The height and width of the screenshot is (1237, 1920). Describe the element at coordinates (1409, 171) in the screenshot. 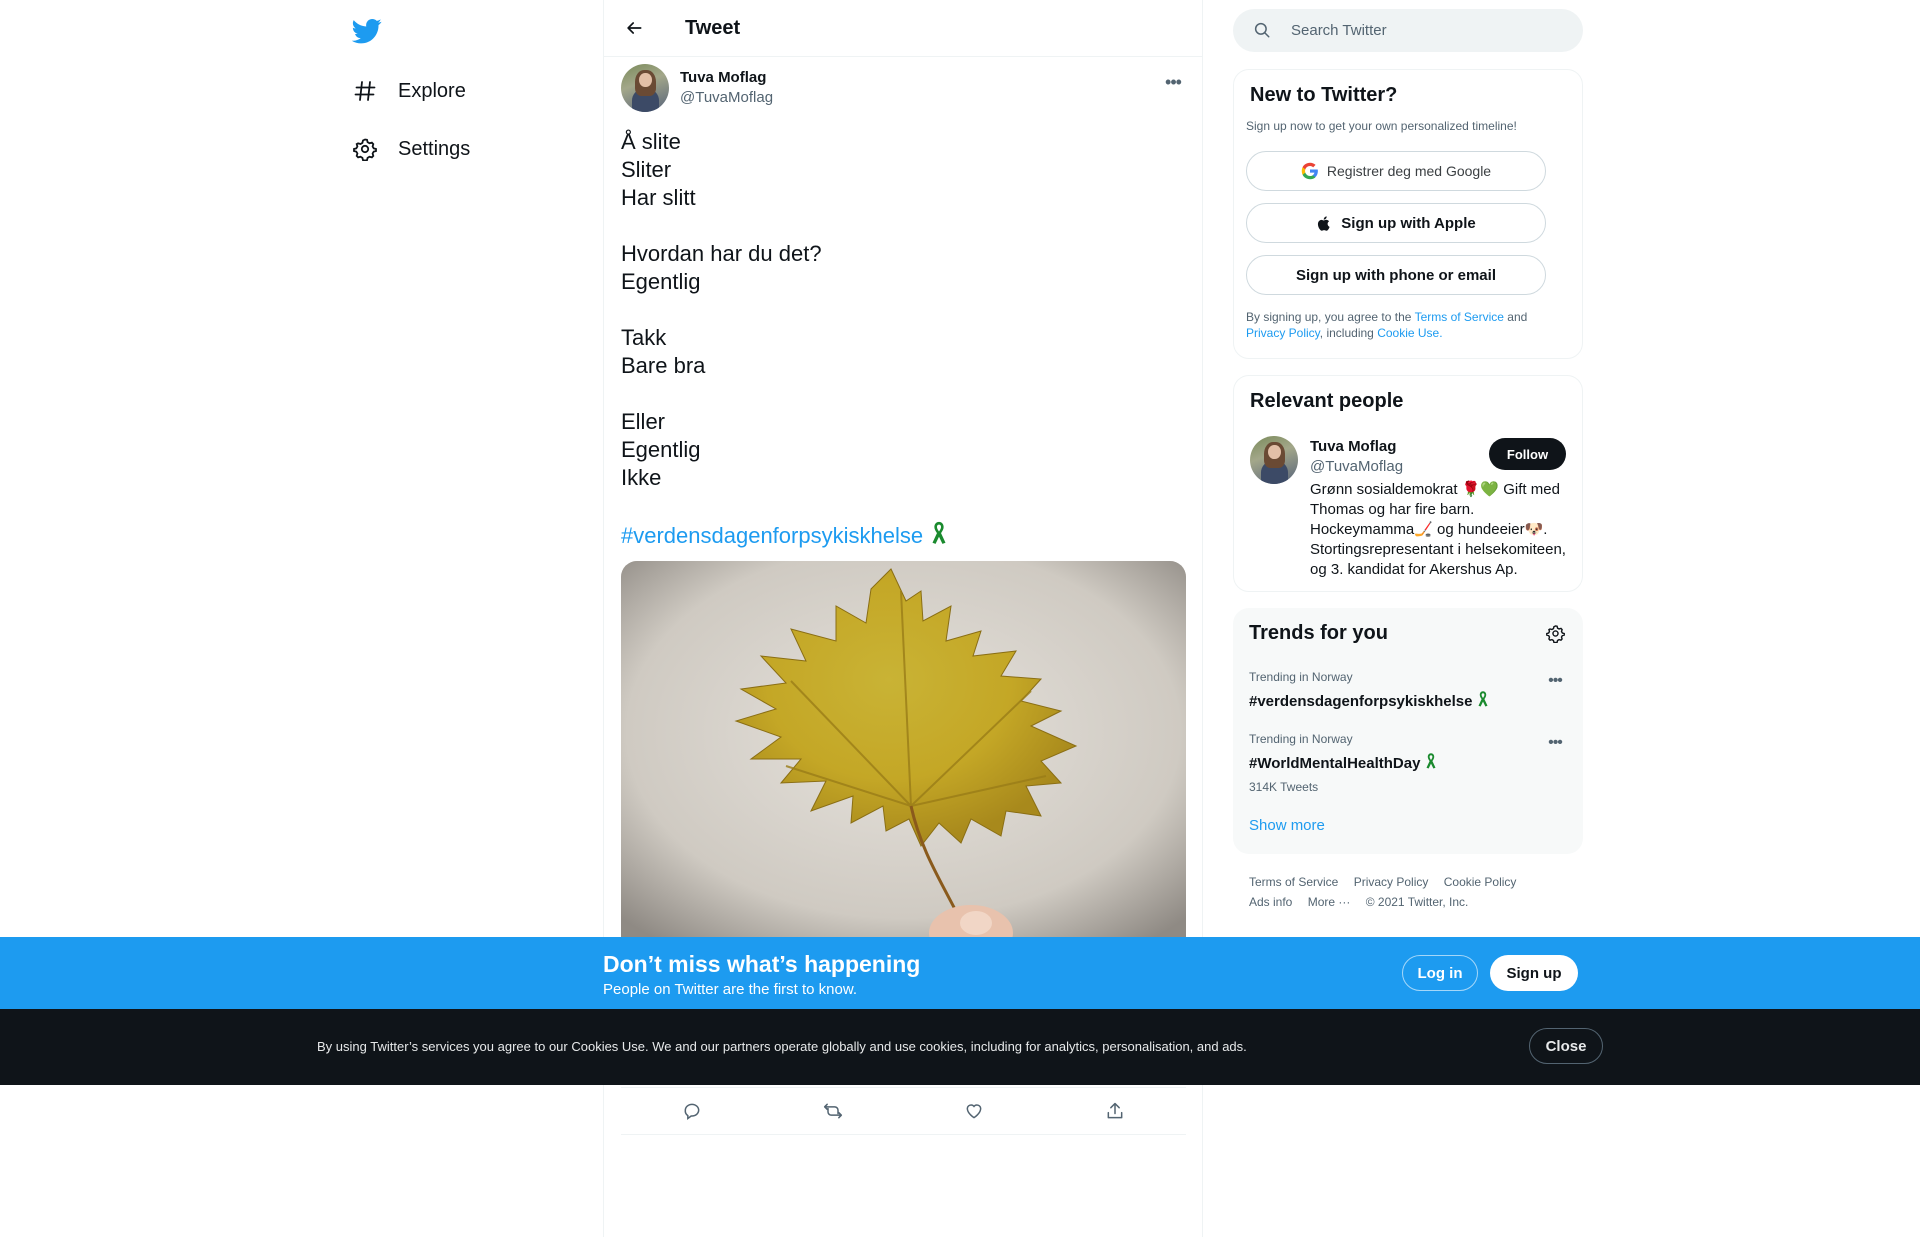

I see `google-signup-label: Registrer deg med Google` at that location.